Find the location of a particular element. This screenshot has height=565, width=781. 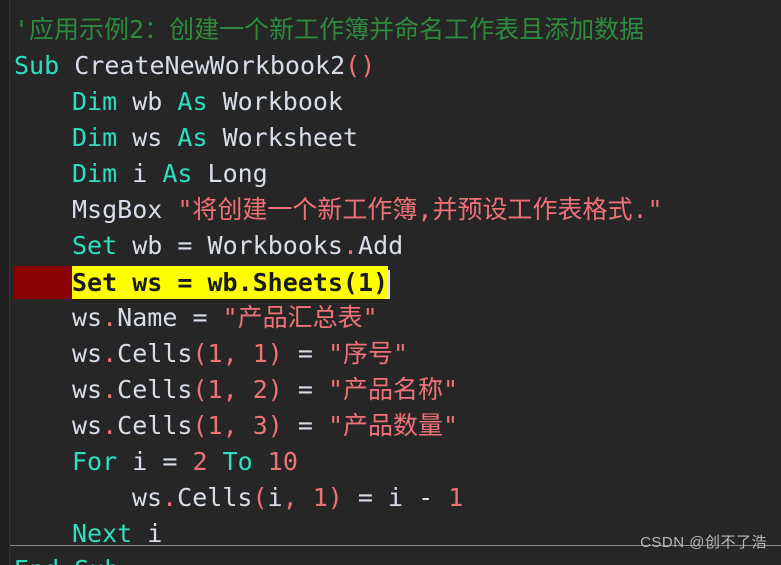

token-str: "产品数量" is located at coordinates (393, 425).